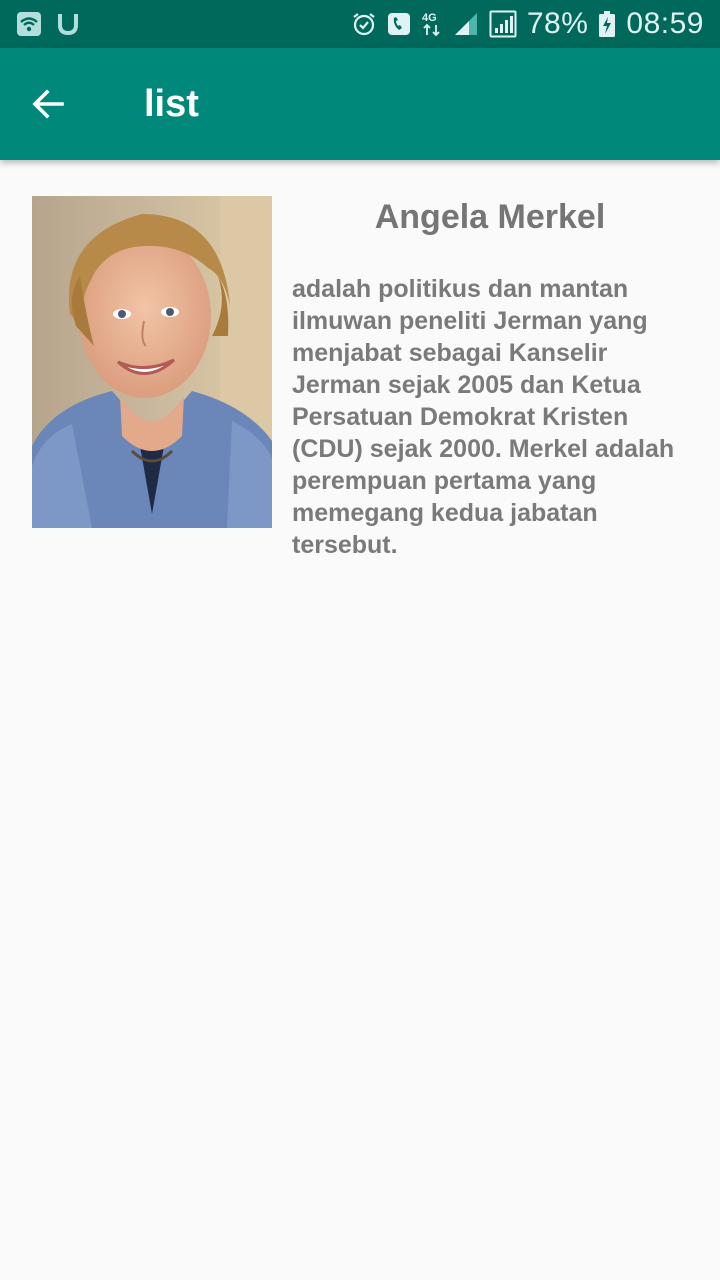  I want to click on signal-box-icon, so click(503, 24).